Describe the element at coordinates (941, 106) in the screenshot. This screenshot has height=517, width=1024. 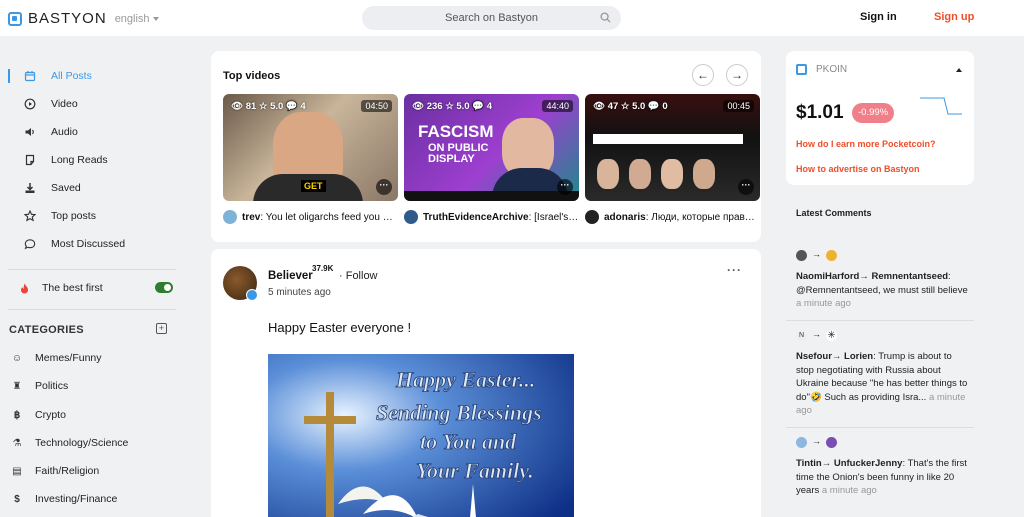
I see `price-sparkline` at that location.